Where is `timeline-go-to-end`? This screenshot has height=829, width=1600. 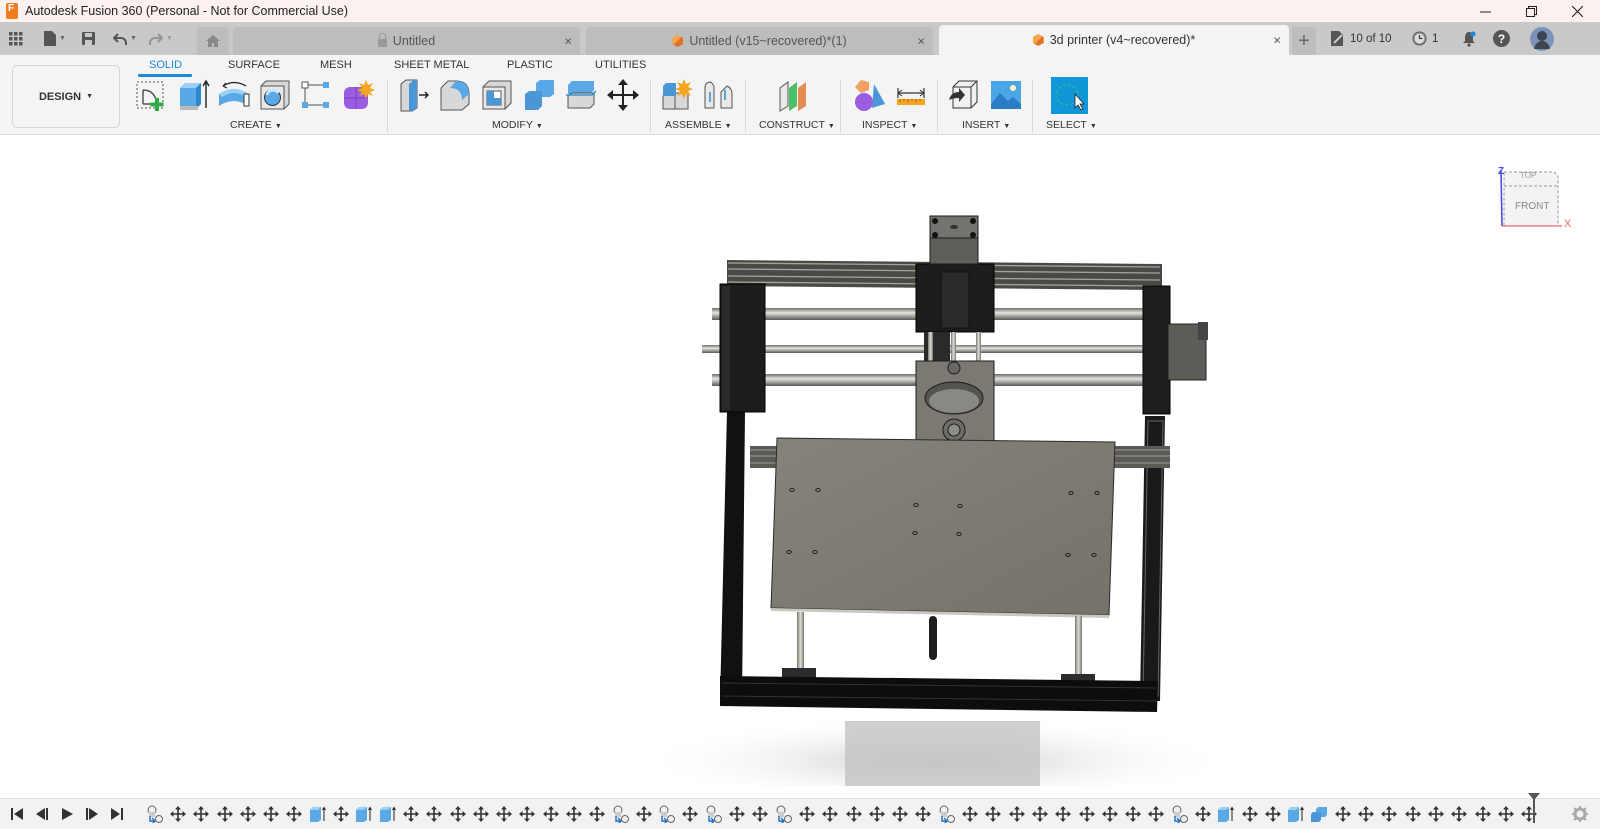 timeline-go-to-end is located at coordinates (116, 813).